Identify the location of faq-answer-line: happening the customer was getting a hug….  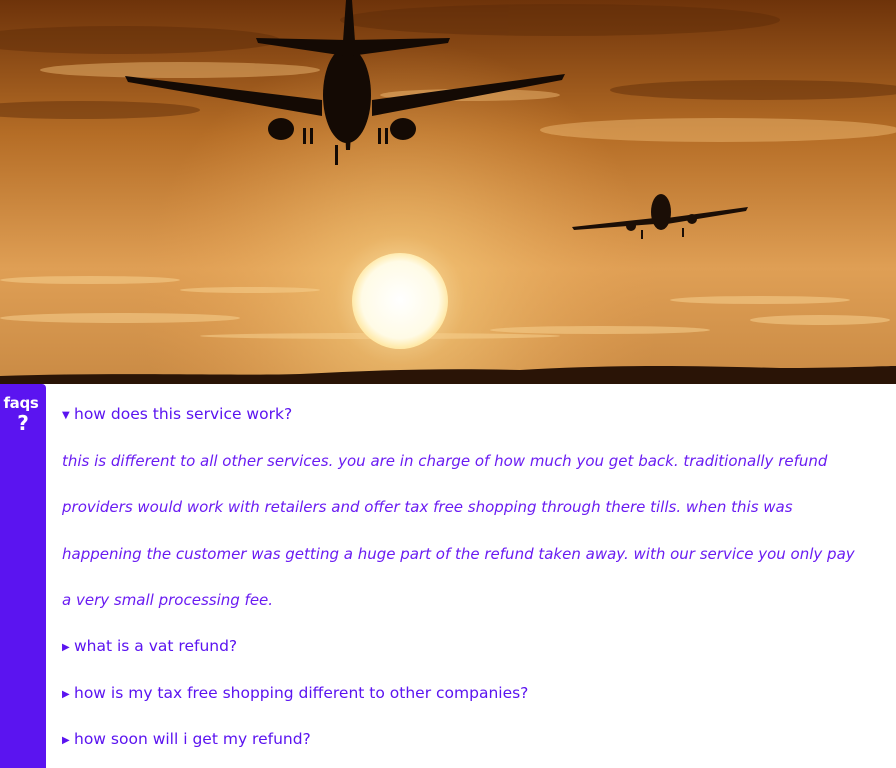
(458, 554).